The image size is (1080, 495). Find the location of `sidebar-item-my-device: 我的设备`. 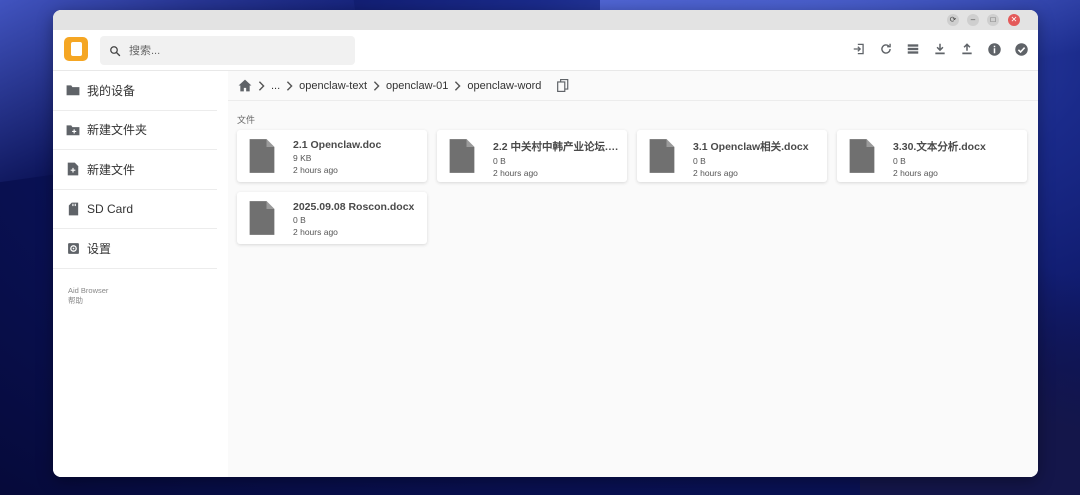

sidebar-item-my-device: 我的设备 is located at coordinates (135, 91).